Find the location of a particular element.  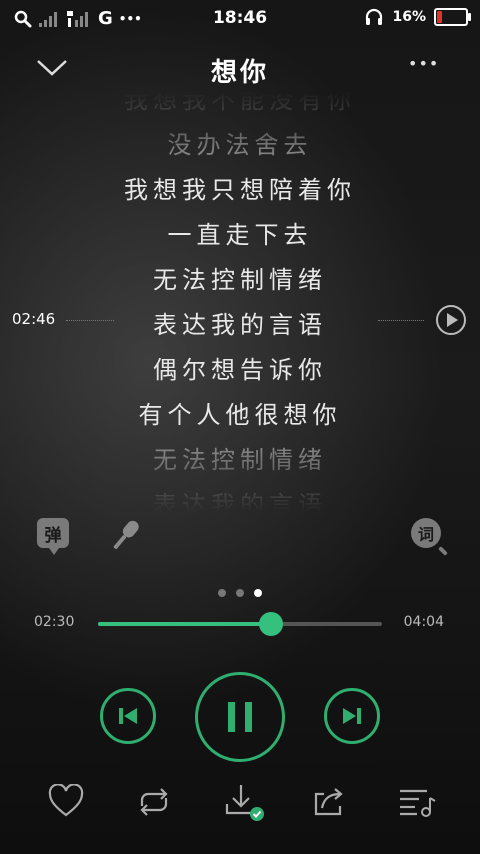

lyrics-search-button: 词 is located at coordinates (429, 537).